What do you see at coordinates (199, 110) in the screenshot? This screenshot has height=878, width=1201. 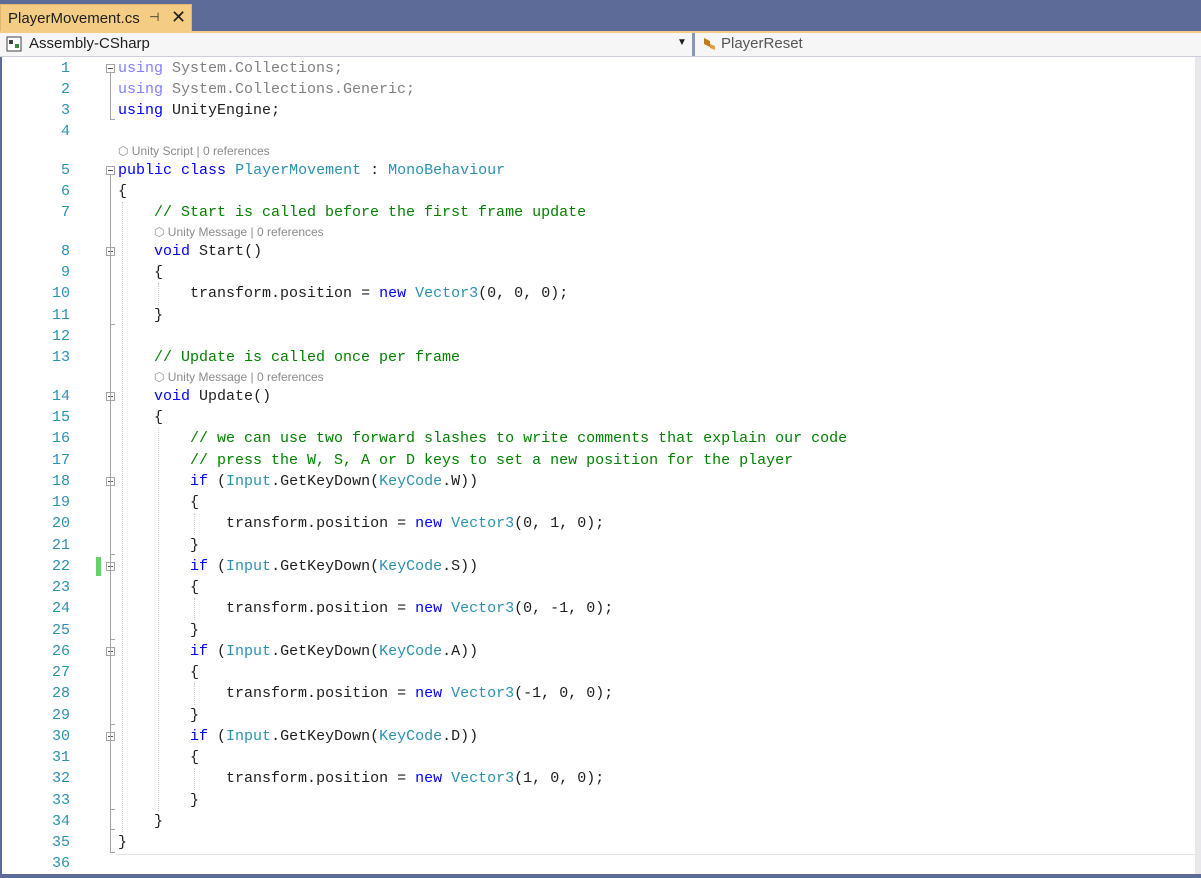 I see `code-text: using UnityEngine;` at bounding box center [199, 110].